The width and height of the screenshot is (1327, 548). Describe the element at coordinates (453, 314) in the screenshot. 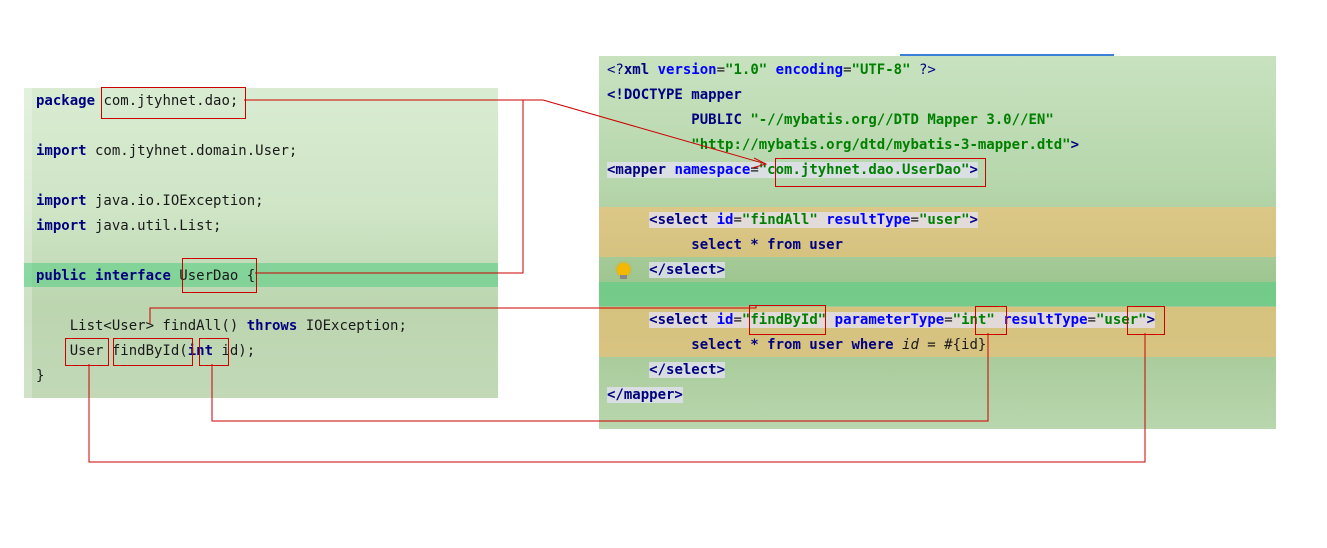

I see `connector-findbyid` at that location.